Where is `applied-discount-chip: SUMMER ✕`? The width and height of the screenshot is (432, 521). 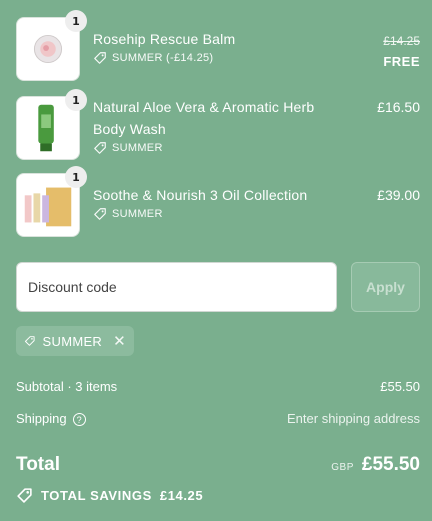 applied-discount-chip: SUMMER ✕ is located at coordinates (75, 341).